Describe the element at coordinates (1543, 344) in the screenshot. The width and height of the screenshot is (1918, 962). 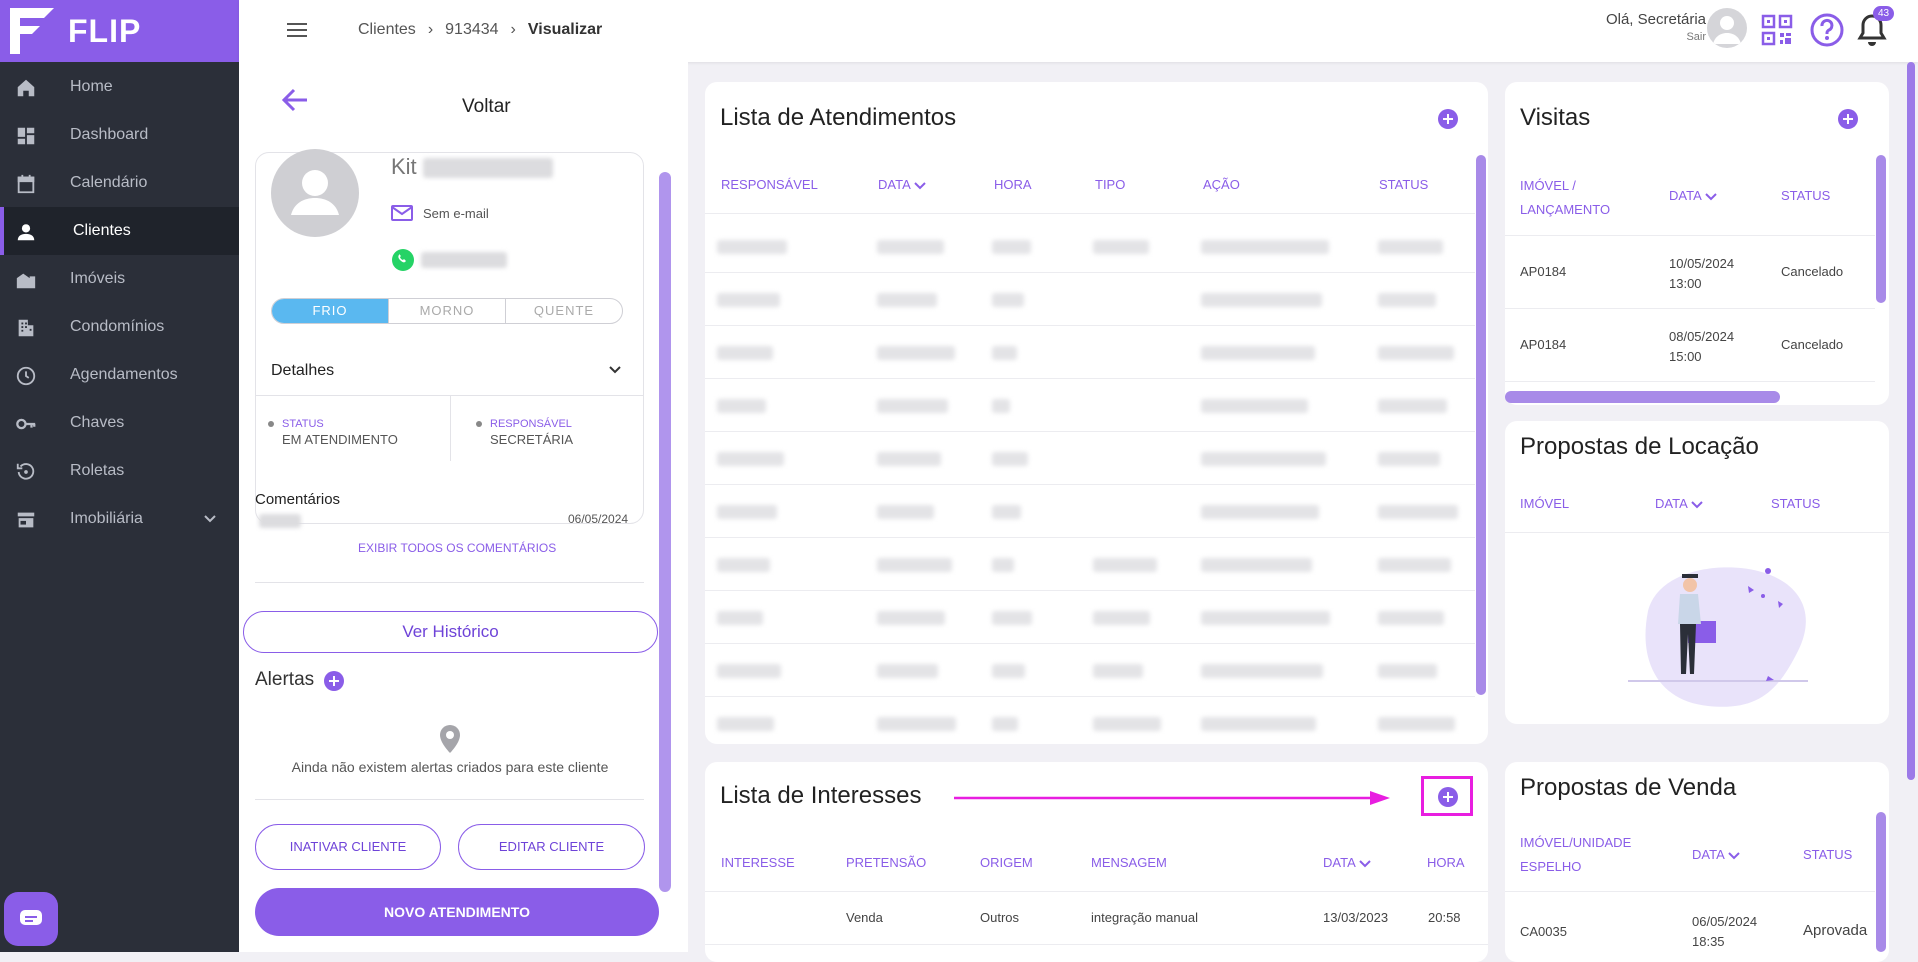
I see `visit-cell-imovel: AP0184` at that location.